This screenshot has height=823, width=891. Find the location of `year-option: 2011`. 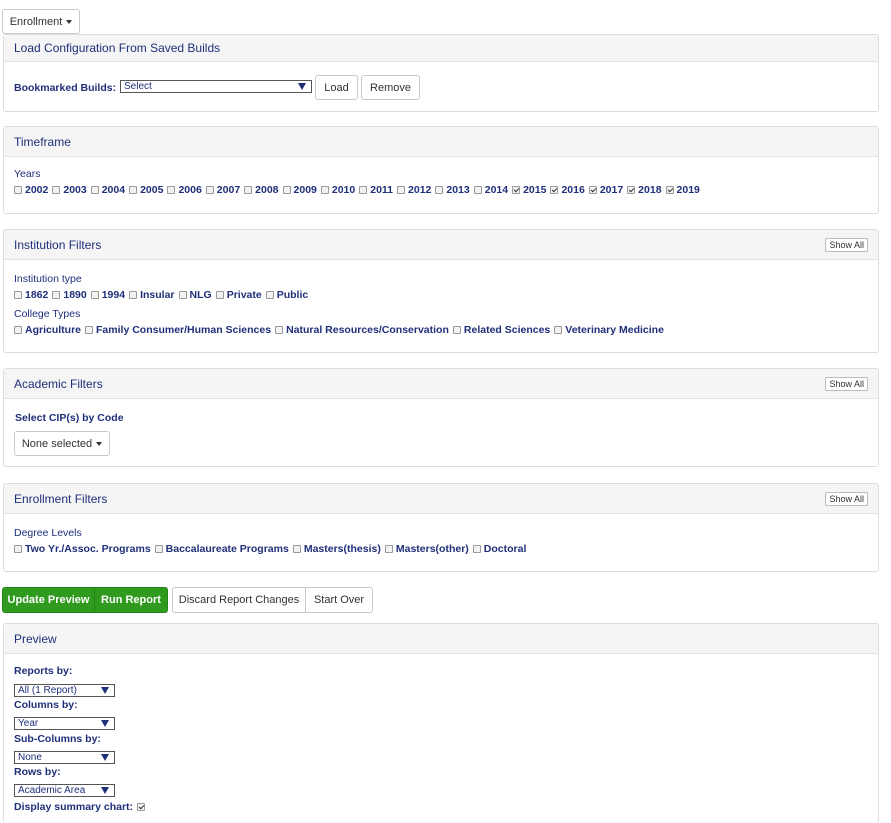

year-option: 2011 is located at coordinates (377, 190).